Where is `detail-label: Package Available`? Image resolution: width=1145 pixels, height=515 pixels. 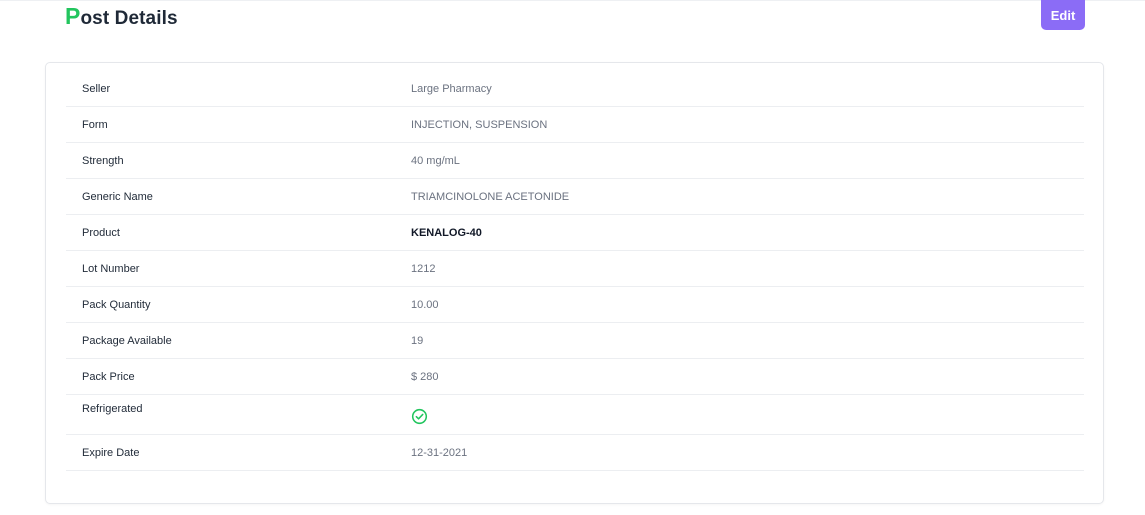
detail-label: Package Available is located at coordinates (127, 340).